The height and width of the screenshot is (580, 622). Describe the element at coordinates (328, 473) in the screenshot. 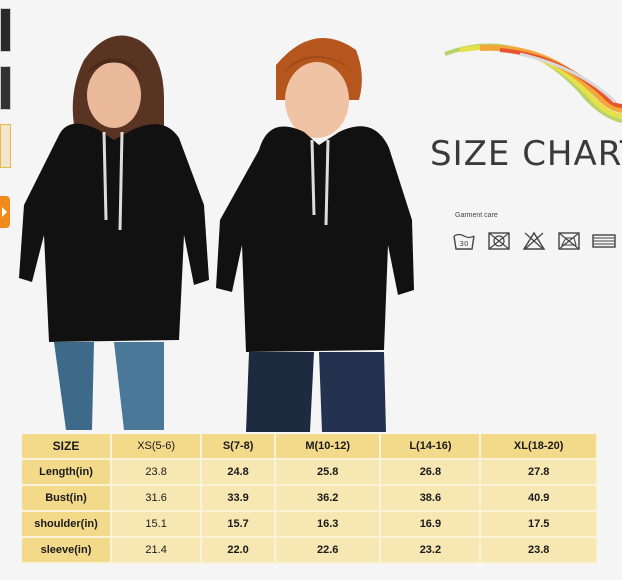

I see `table-cell: 25.8` at that location.